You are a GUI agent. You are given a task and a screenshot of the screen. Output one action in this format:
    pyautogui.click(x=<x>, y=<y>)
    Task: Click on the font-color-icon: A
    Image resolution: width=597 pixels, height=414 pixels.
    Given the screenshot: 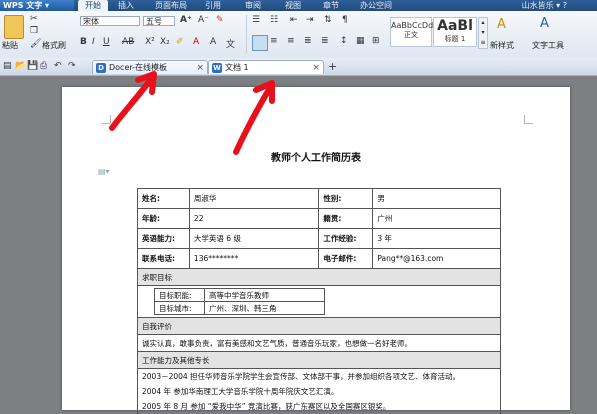 What is the action you would take?
    pyautogui.click(x=196, y=42)
    